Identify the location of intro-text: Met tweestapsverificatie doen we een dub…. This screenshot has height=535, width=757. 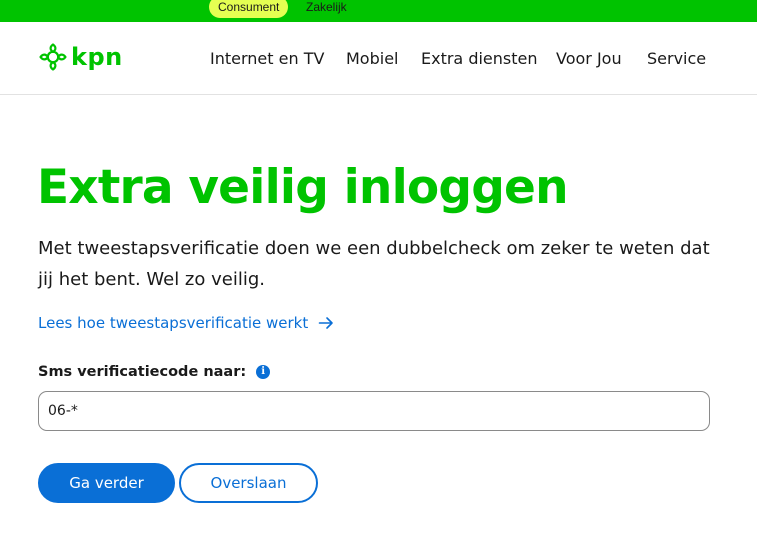
(374, 264).